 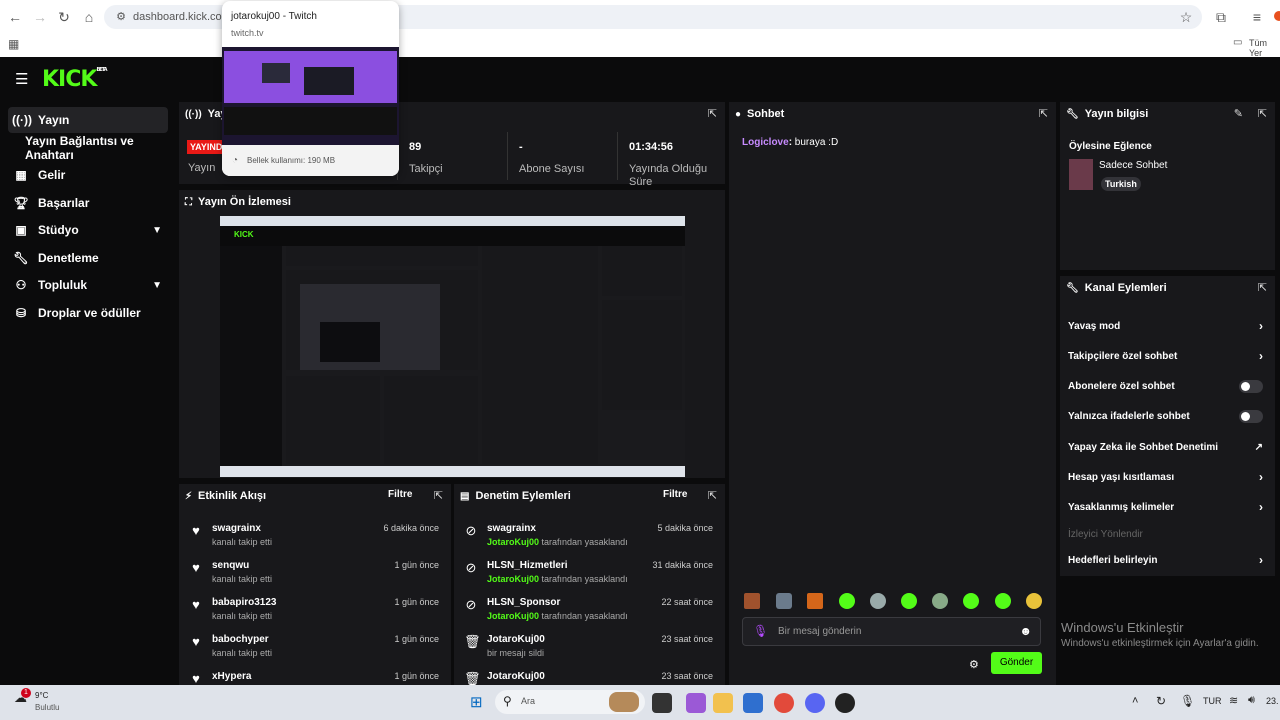 What do you see at coordinates (1277, 16) in the screenshot?
I see `profile-icon` at bounding box center [1277, 16].